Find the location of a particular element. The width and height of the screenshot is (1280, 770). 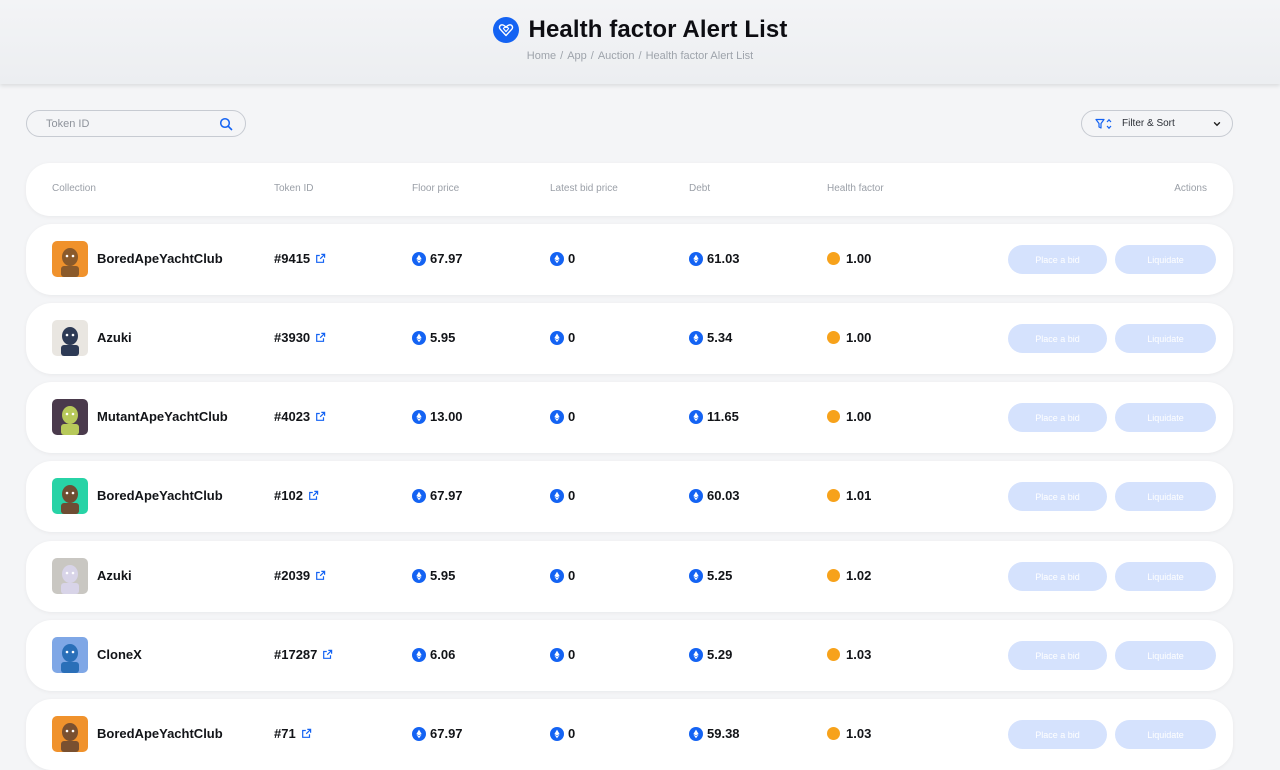

floor-price: 5.95 is located at coordinates (433, 337).